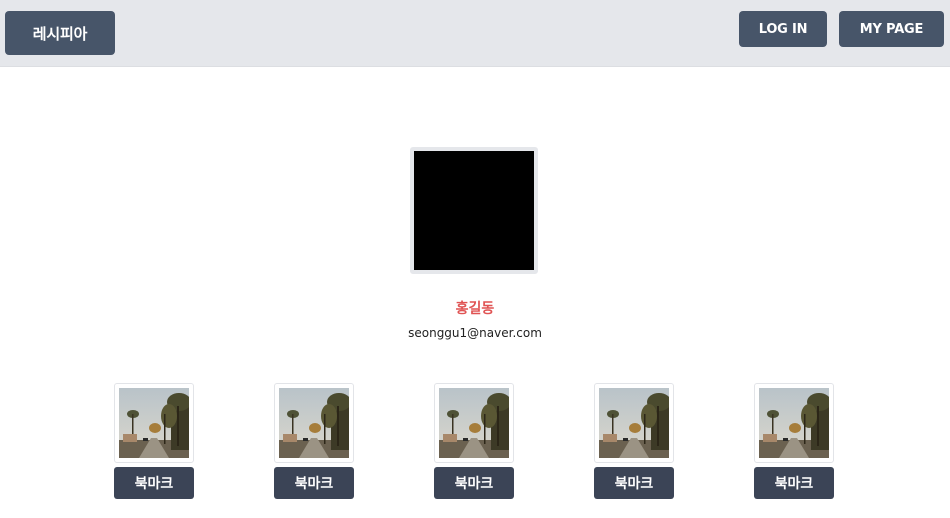 The image size is (950, 518). I want to click on brand-home-button: 레시피아, so click(60, 33).